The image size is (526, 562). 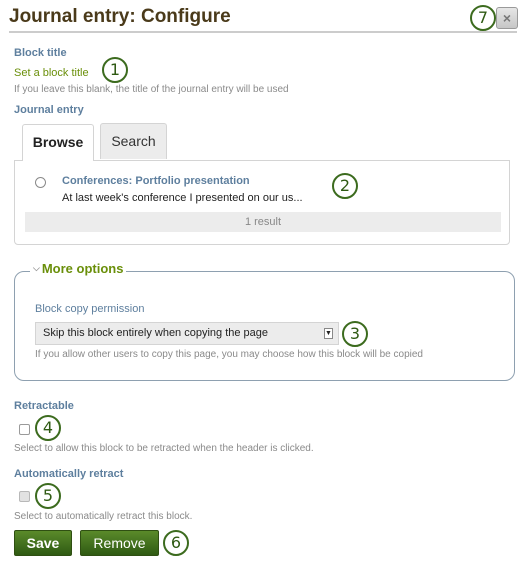 I want to click on tab-browse: Browse, so click(x=58, y=142).